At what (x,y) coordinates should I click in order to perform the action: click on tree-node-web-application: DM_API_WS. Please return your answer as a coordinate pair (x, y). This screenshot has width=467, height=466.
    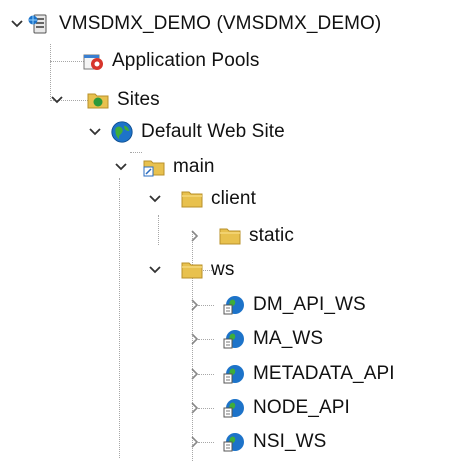
    Looking at the image, I should click on (276, 305).